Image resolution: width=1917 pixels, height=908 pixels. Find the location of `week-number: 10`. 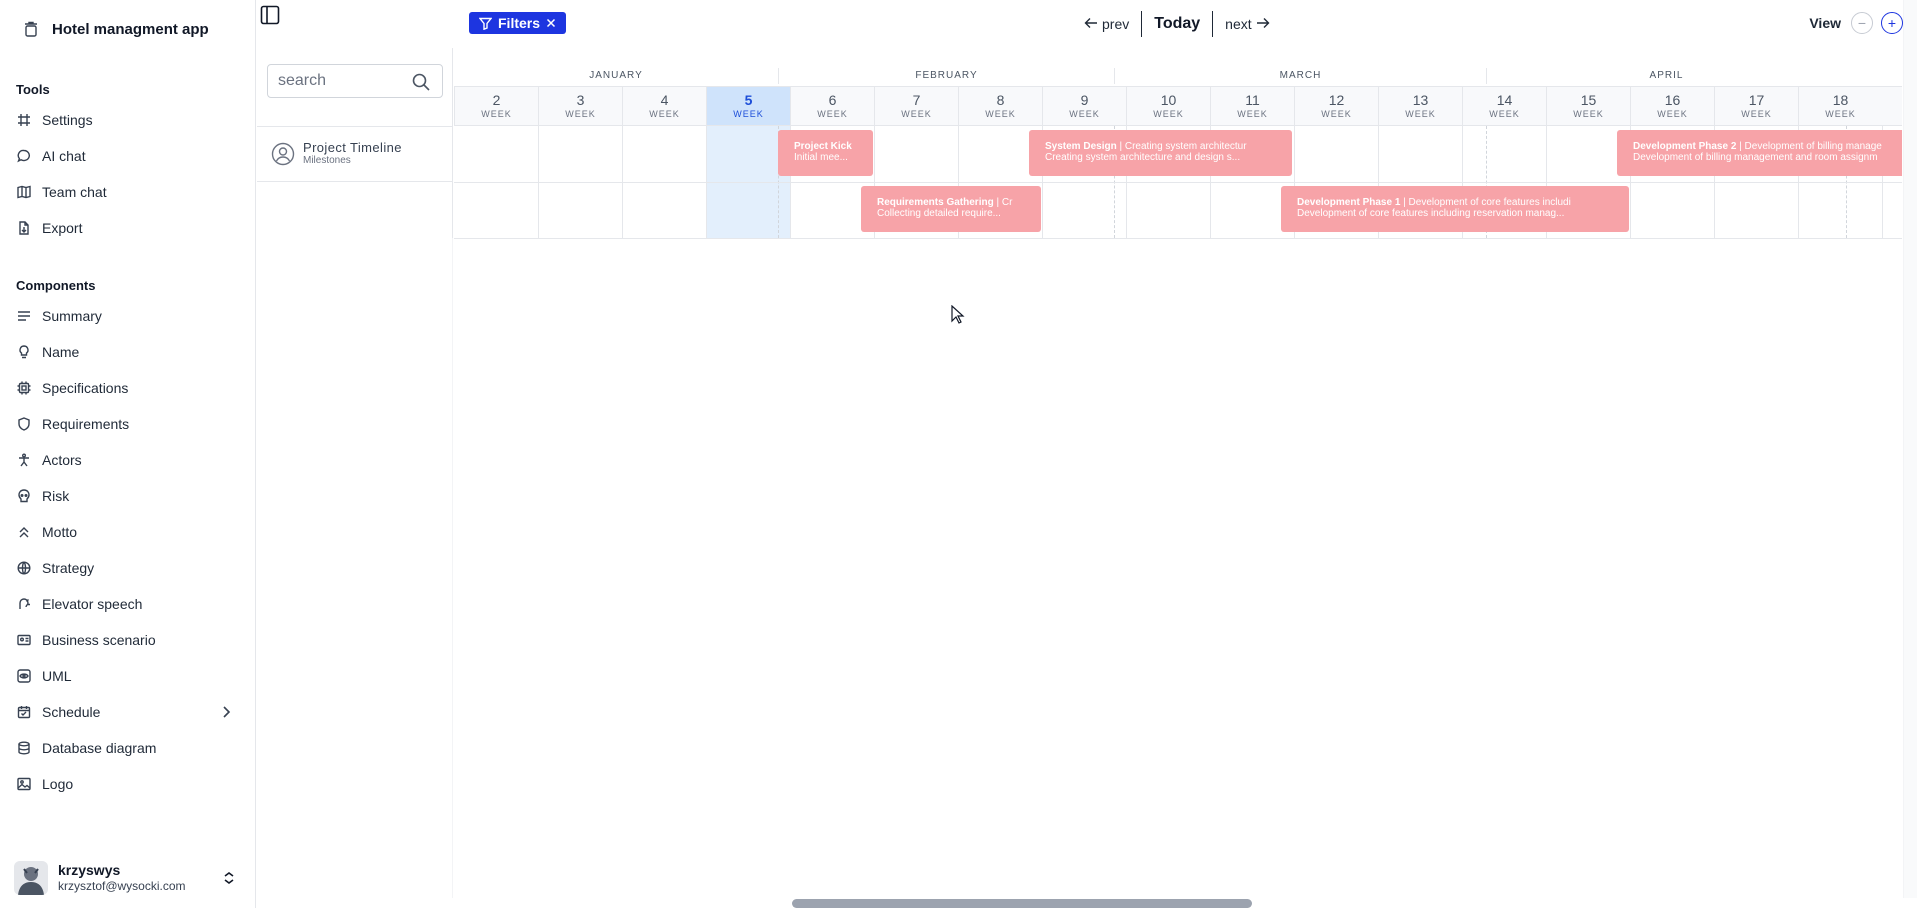

week-number: 10 is located at coordinates (1168, 100).